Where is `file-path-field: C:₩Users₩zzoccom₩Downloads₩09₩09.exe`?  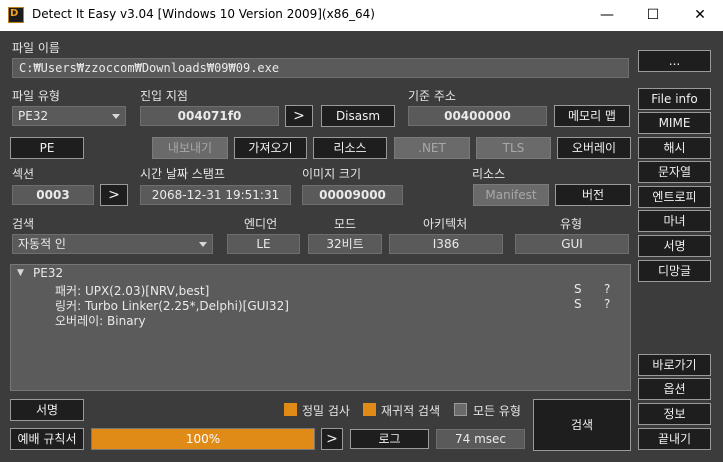
file-path-field: C:₩Users₩zzoccom₩Downloads₩09₩09.exe is located at coordinates (320, 68).